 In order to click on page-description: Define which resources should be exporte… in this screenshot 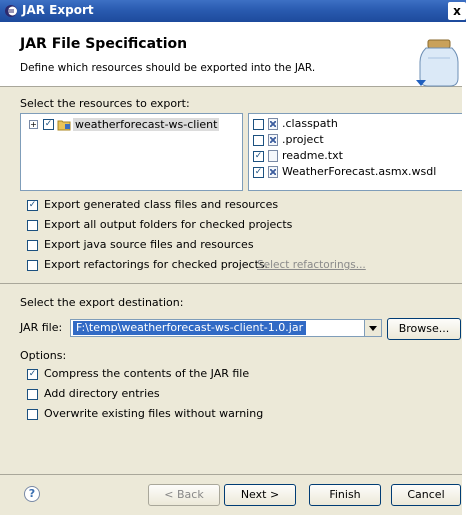, I will do `click(168, 68)`.